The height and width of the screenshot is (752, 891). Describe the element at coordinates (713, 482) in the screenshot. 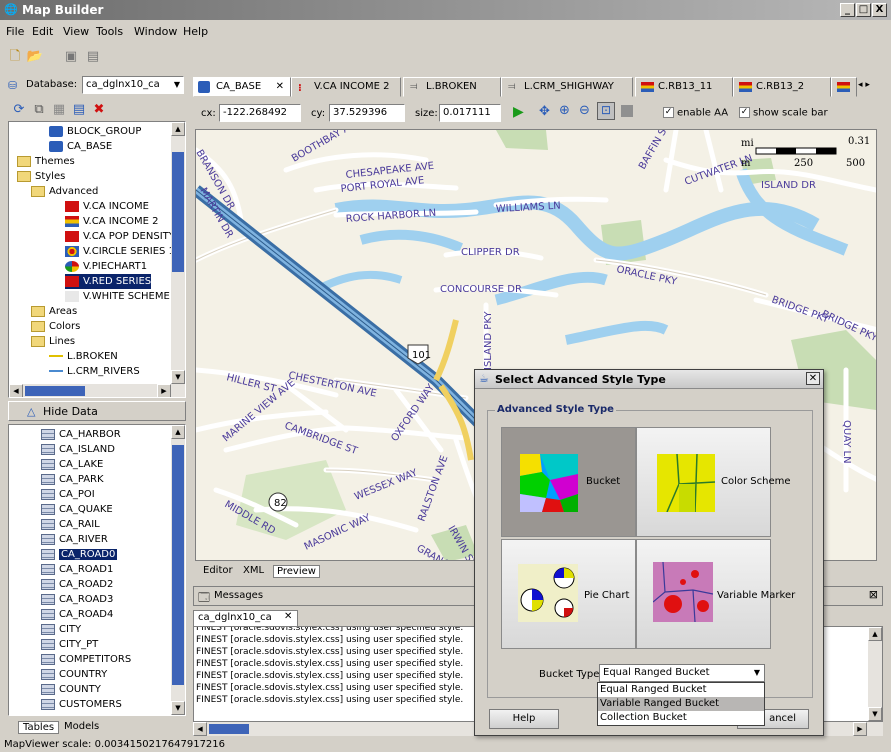

I see `color-scheme-option: Color Scheme` at that location.